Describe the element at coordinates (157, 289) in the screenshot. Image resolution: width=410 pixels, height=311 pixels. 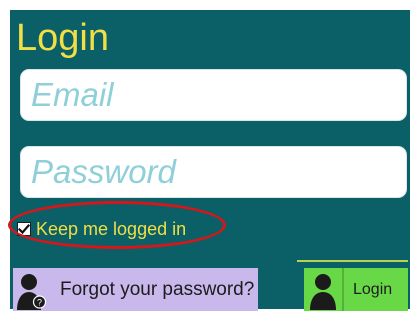
I see `forgot-password-label: Forgot your password?` at that location.